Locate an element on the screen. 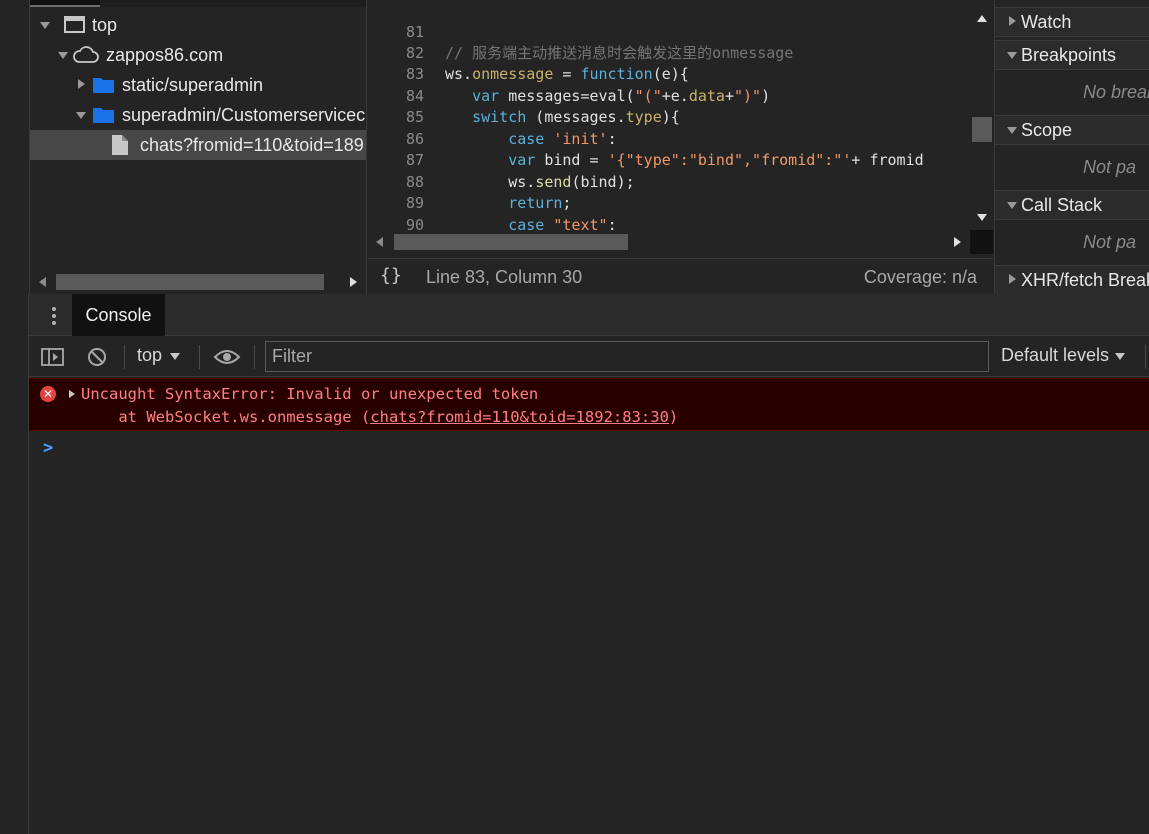  tree-item-folder-static: static/superadmin is located at coordinates (198, 85).